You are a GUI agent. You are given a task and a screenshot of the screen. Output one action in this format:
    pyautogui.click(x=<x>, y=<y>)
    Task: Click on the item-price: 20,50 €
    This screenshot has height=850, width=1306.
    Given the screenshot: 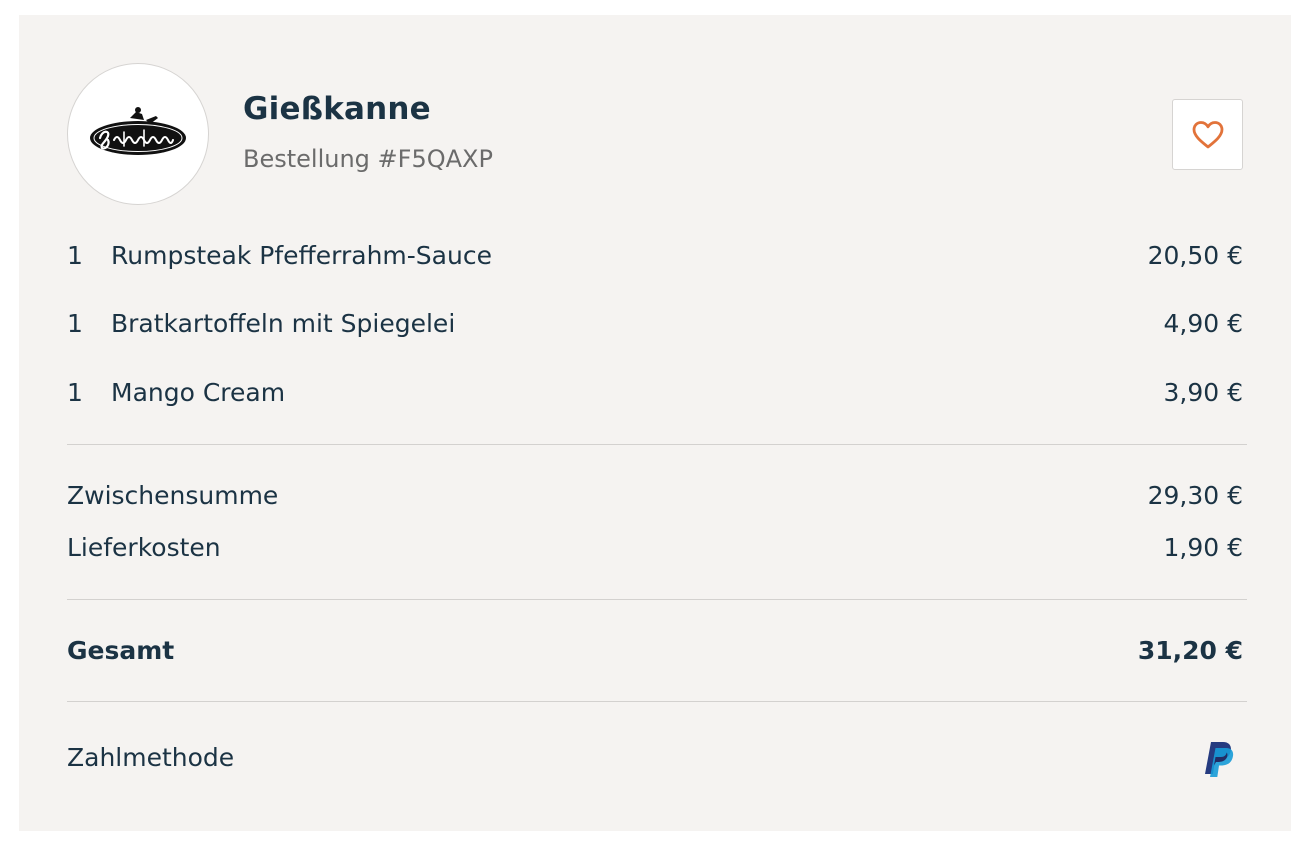 What is the action you would take?
    pyautogui.click(x=1195, y=255)
    